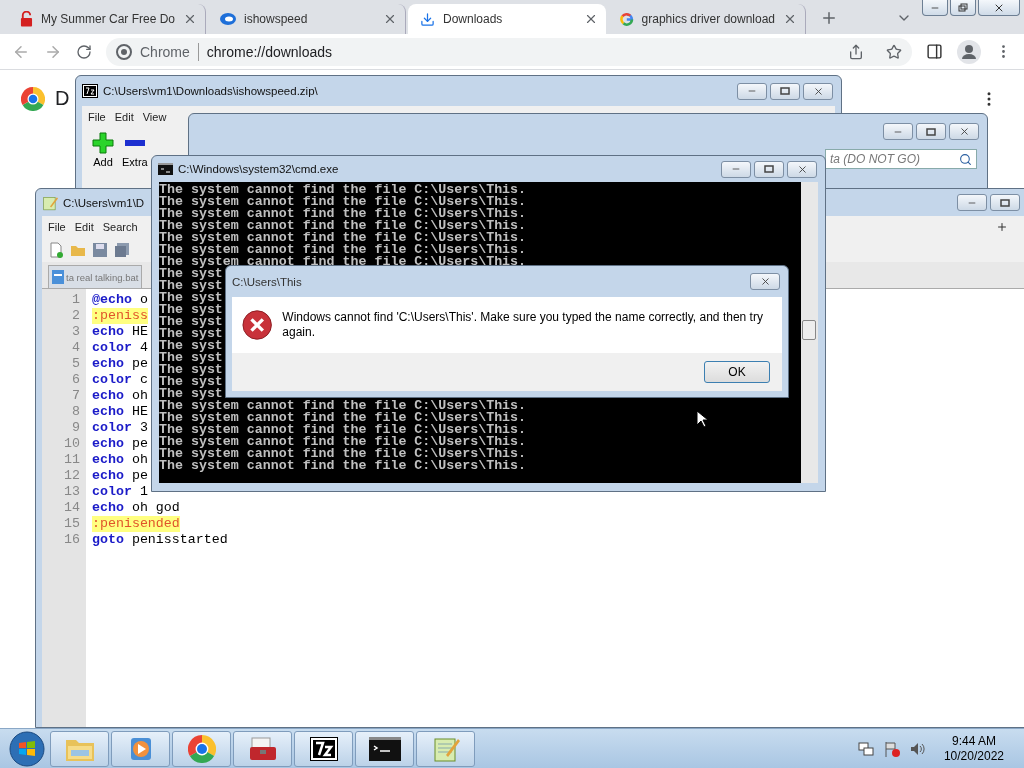 This screenshot has width=1024, height=768. I want to click on toolbar-button: Add, so click(103, 150).